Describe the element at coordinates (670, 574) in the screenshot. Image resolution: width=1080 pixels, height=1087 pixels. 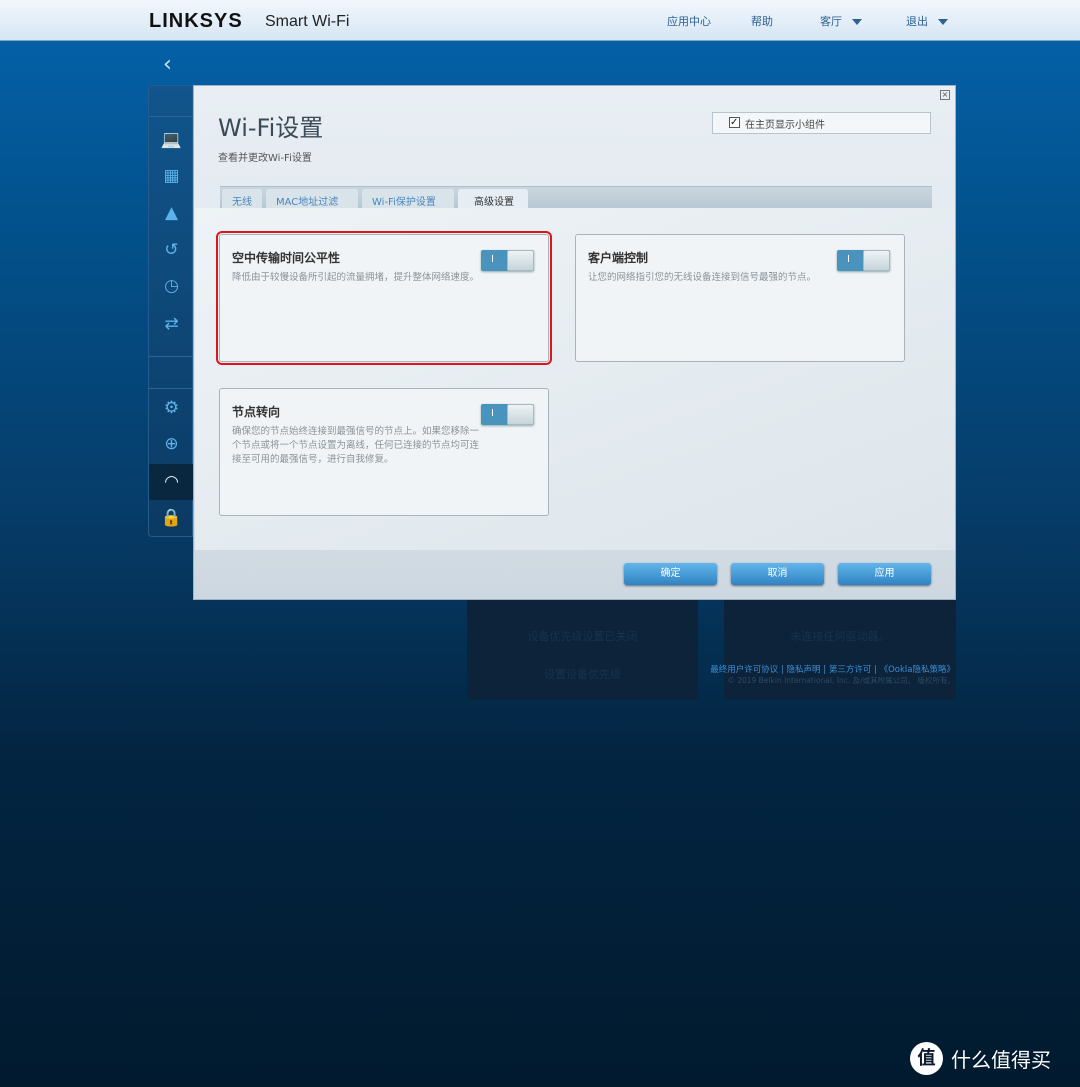
I see `ok-button: 确定` at that location.